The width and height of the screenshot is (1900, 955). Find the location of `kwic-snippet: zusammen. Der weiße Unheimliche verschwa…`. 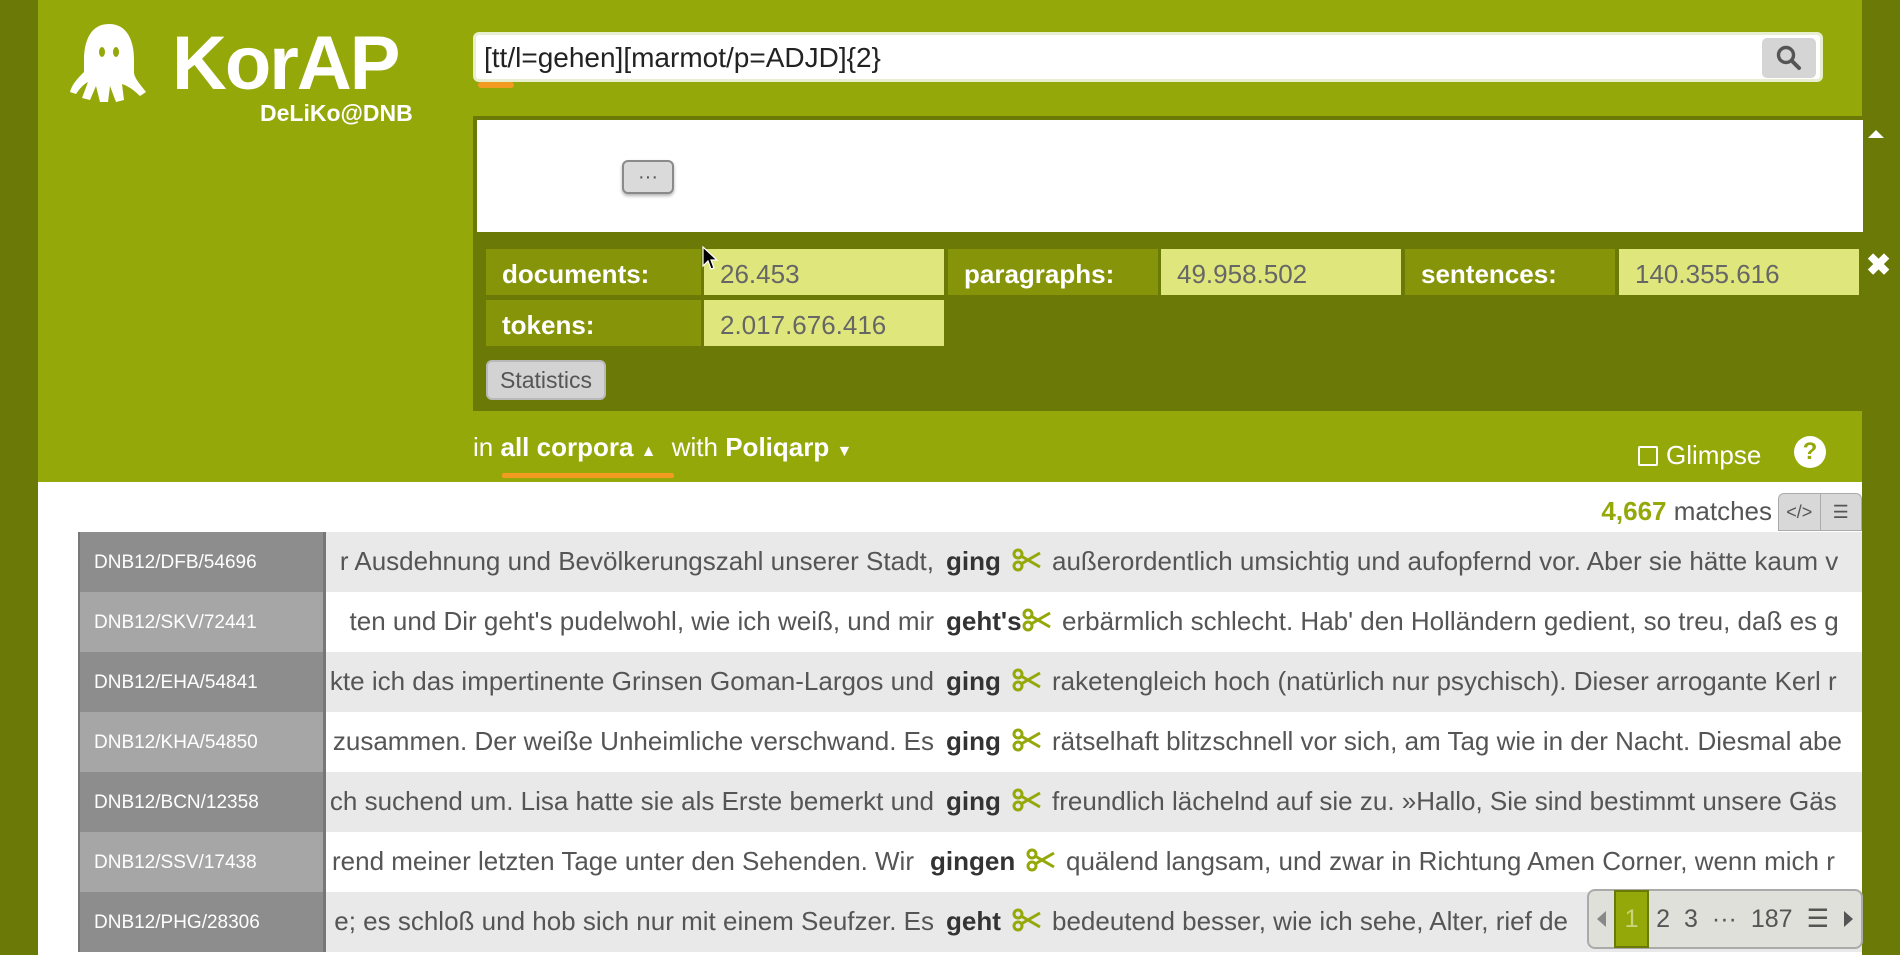

kwic-snippet: zusammen. Der weiße Unheimliche verschwa… is located at coordinates (1094, 742).